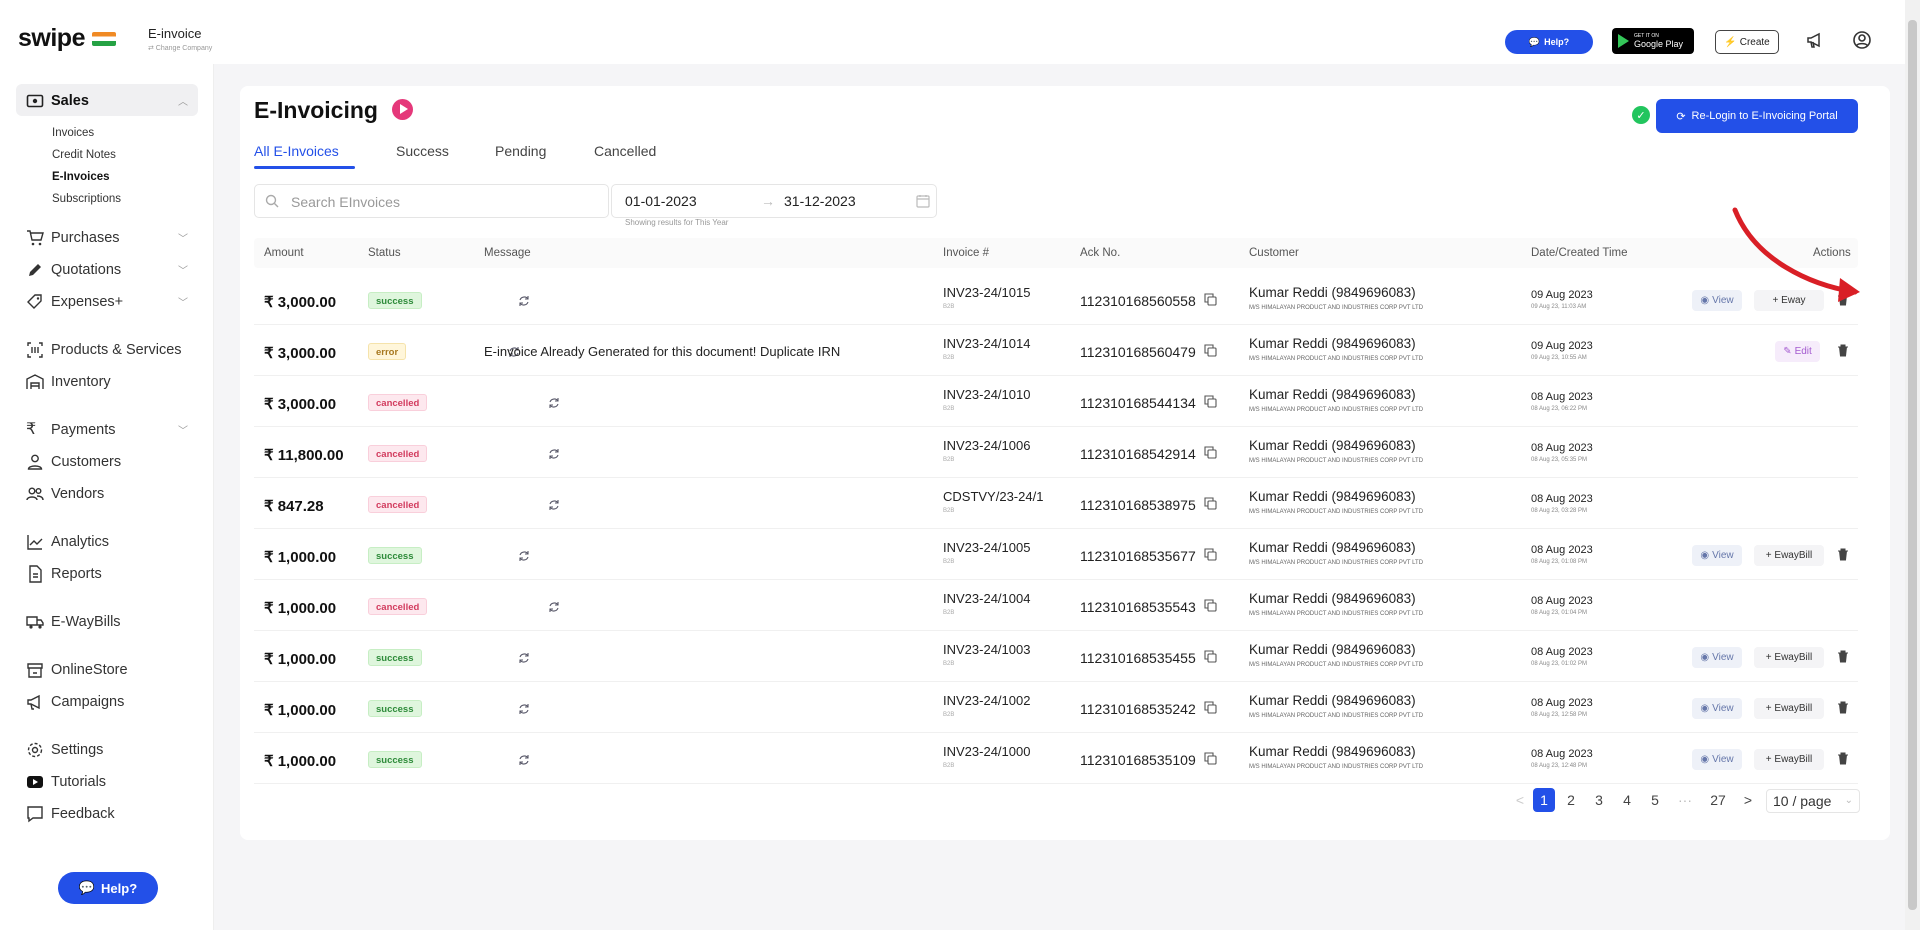 Image resolution: width=1920 pixels, height=930 pixels. I want to click on tab-cancelled: Cancelled, so click(625, 151).